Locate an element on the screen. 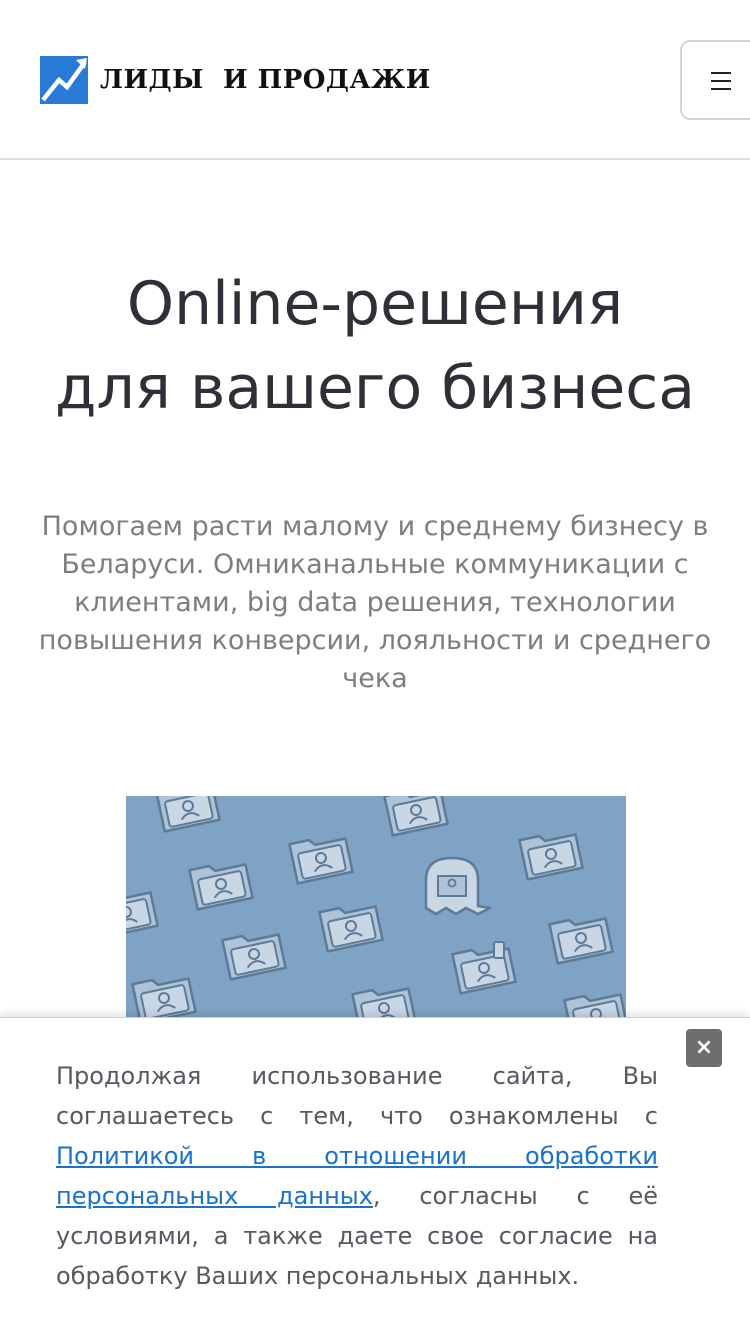 The width and height of the screenshot is (750, 1335). chart-trend-icon is located at coordinates (64, 80).